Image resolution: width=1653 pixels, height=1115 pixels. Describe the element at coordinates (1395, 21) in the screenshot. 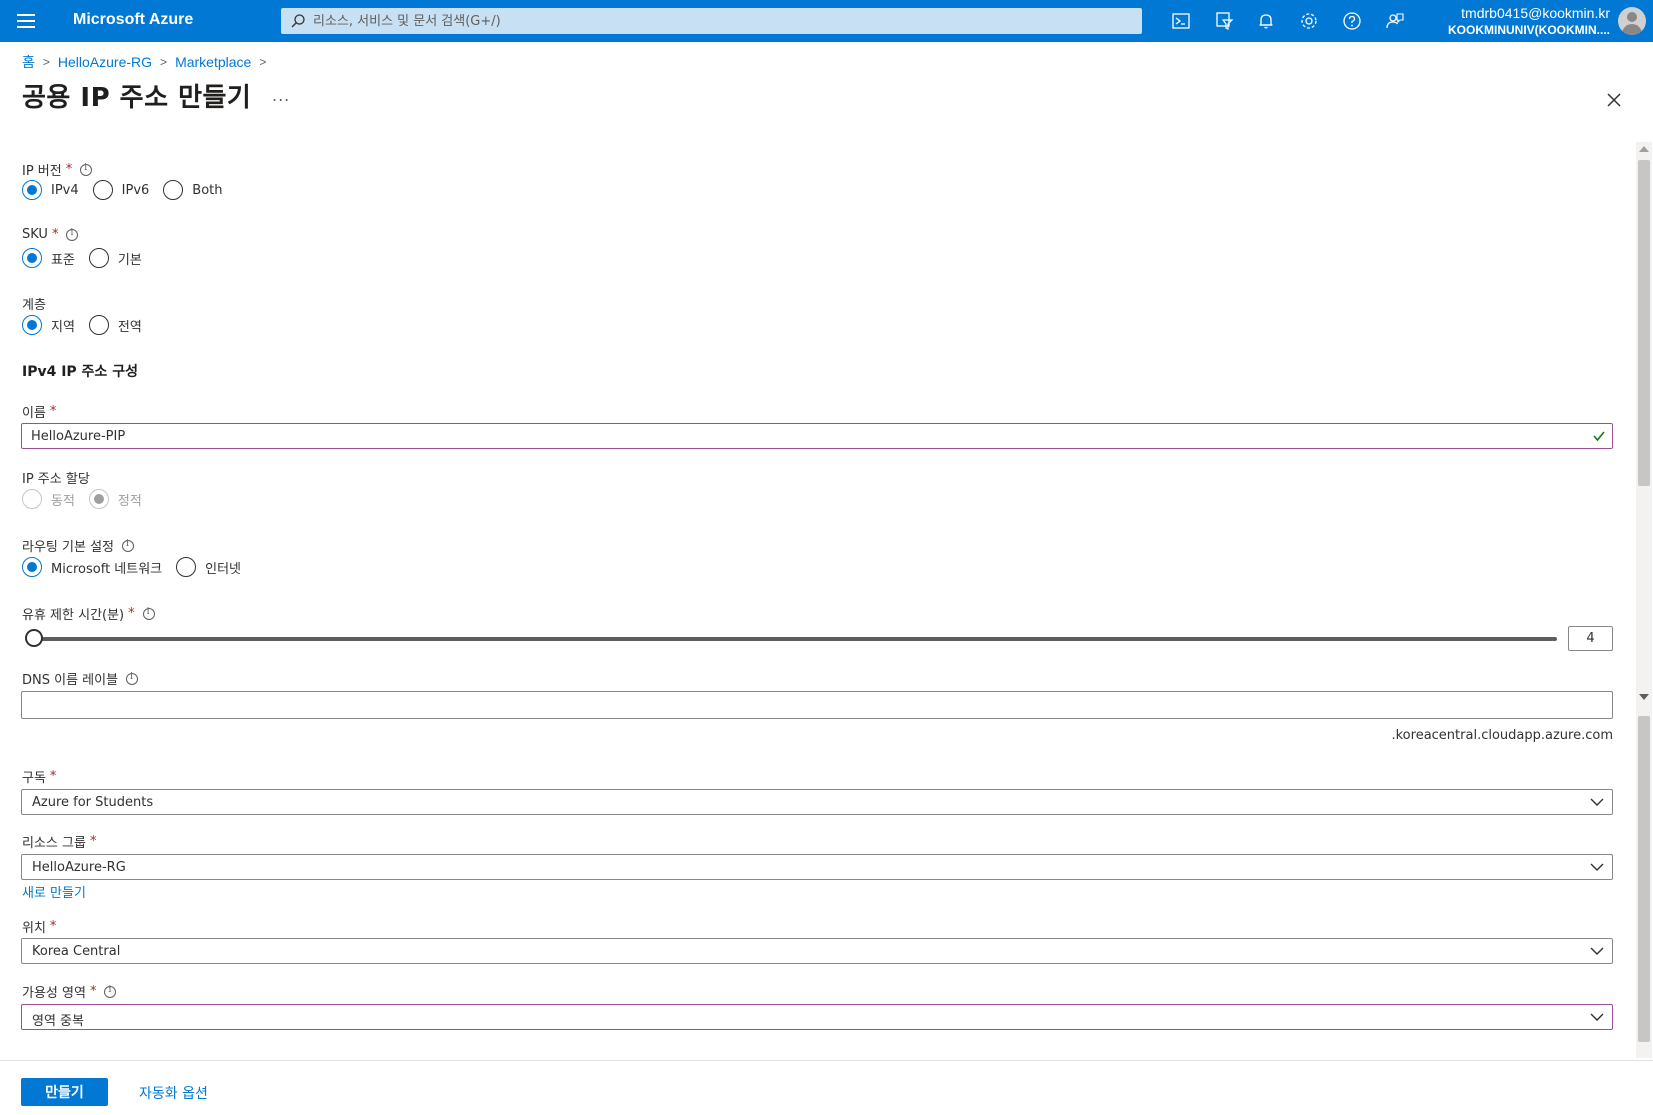

I see `feedback-icon` at that location.